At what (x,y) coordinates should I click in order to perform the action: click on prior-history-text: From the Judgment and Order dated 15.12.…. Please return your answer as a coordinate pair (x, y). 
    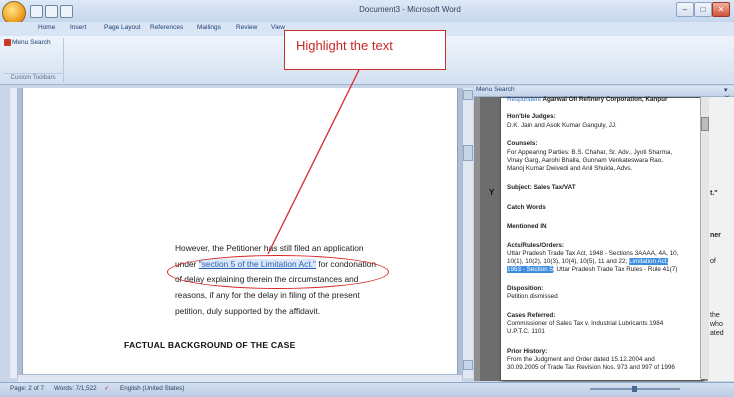
    Looking at the image, I should click on (581, 359).